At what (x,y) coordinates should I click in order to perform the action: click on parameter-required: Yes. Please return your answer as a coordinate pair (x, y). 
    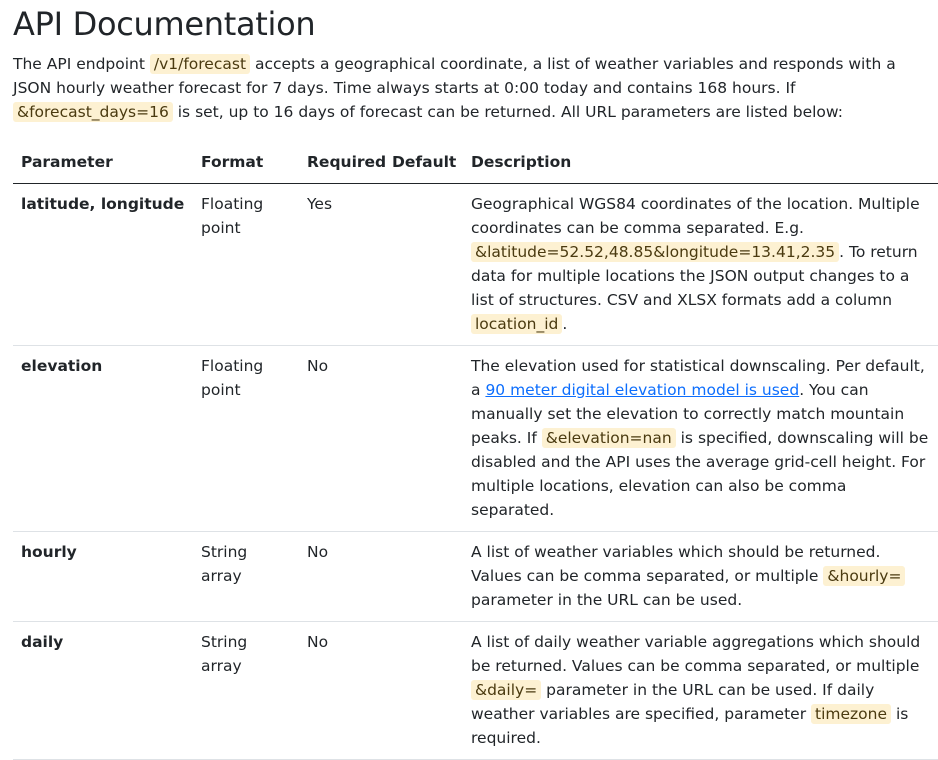
    Looking at the image, I should click on (341, 264).